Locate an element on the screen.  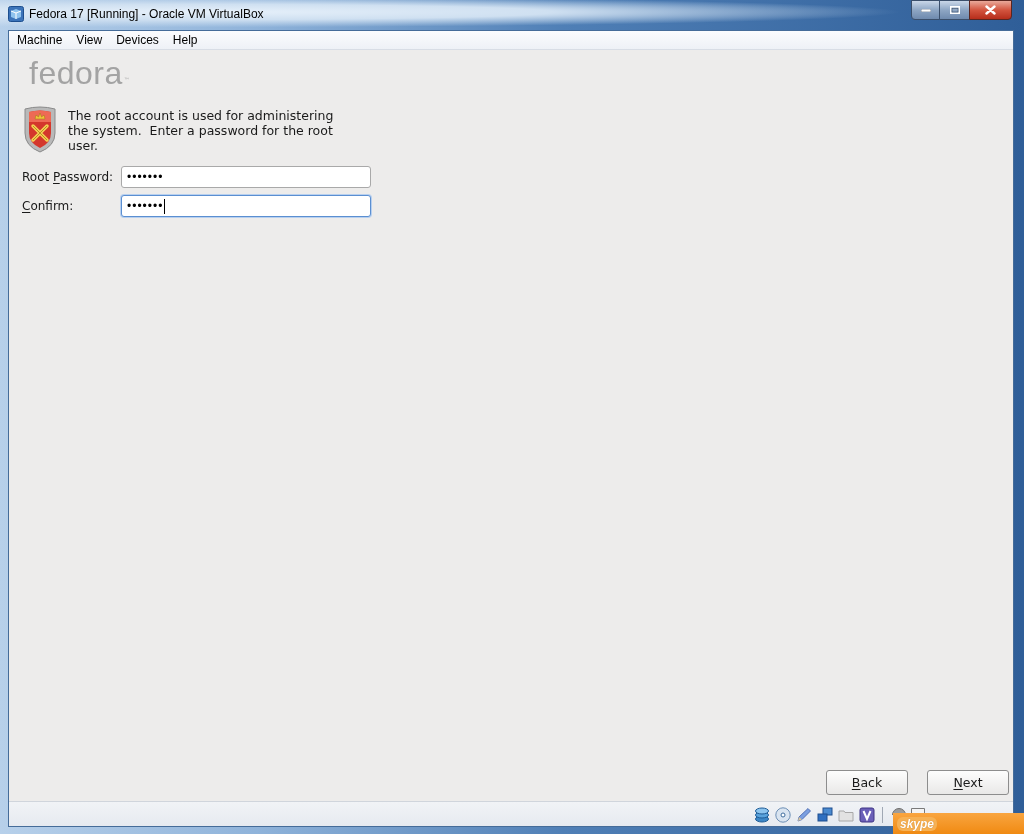
v-badge-icon is located at coordinates (867, 815).